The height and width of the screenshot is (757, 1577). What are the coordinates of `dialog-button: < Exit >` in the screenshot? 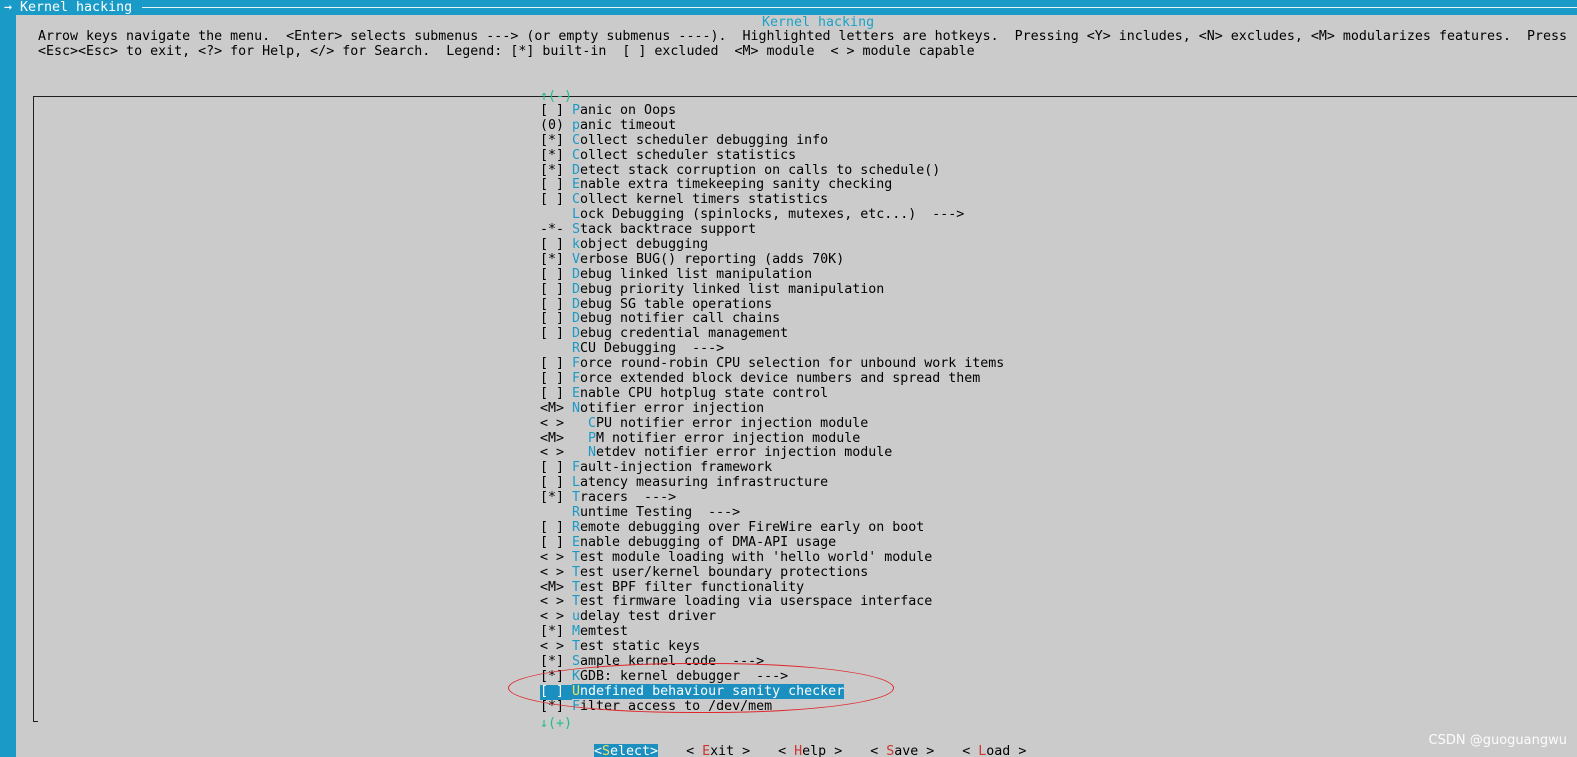 It's located at (718, 750).